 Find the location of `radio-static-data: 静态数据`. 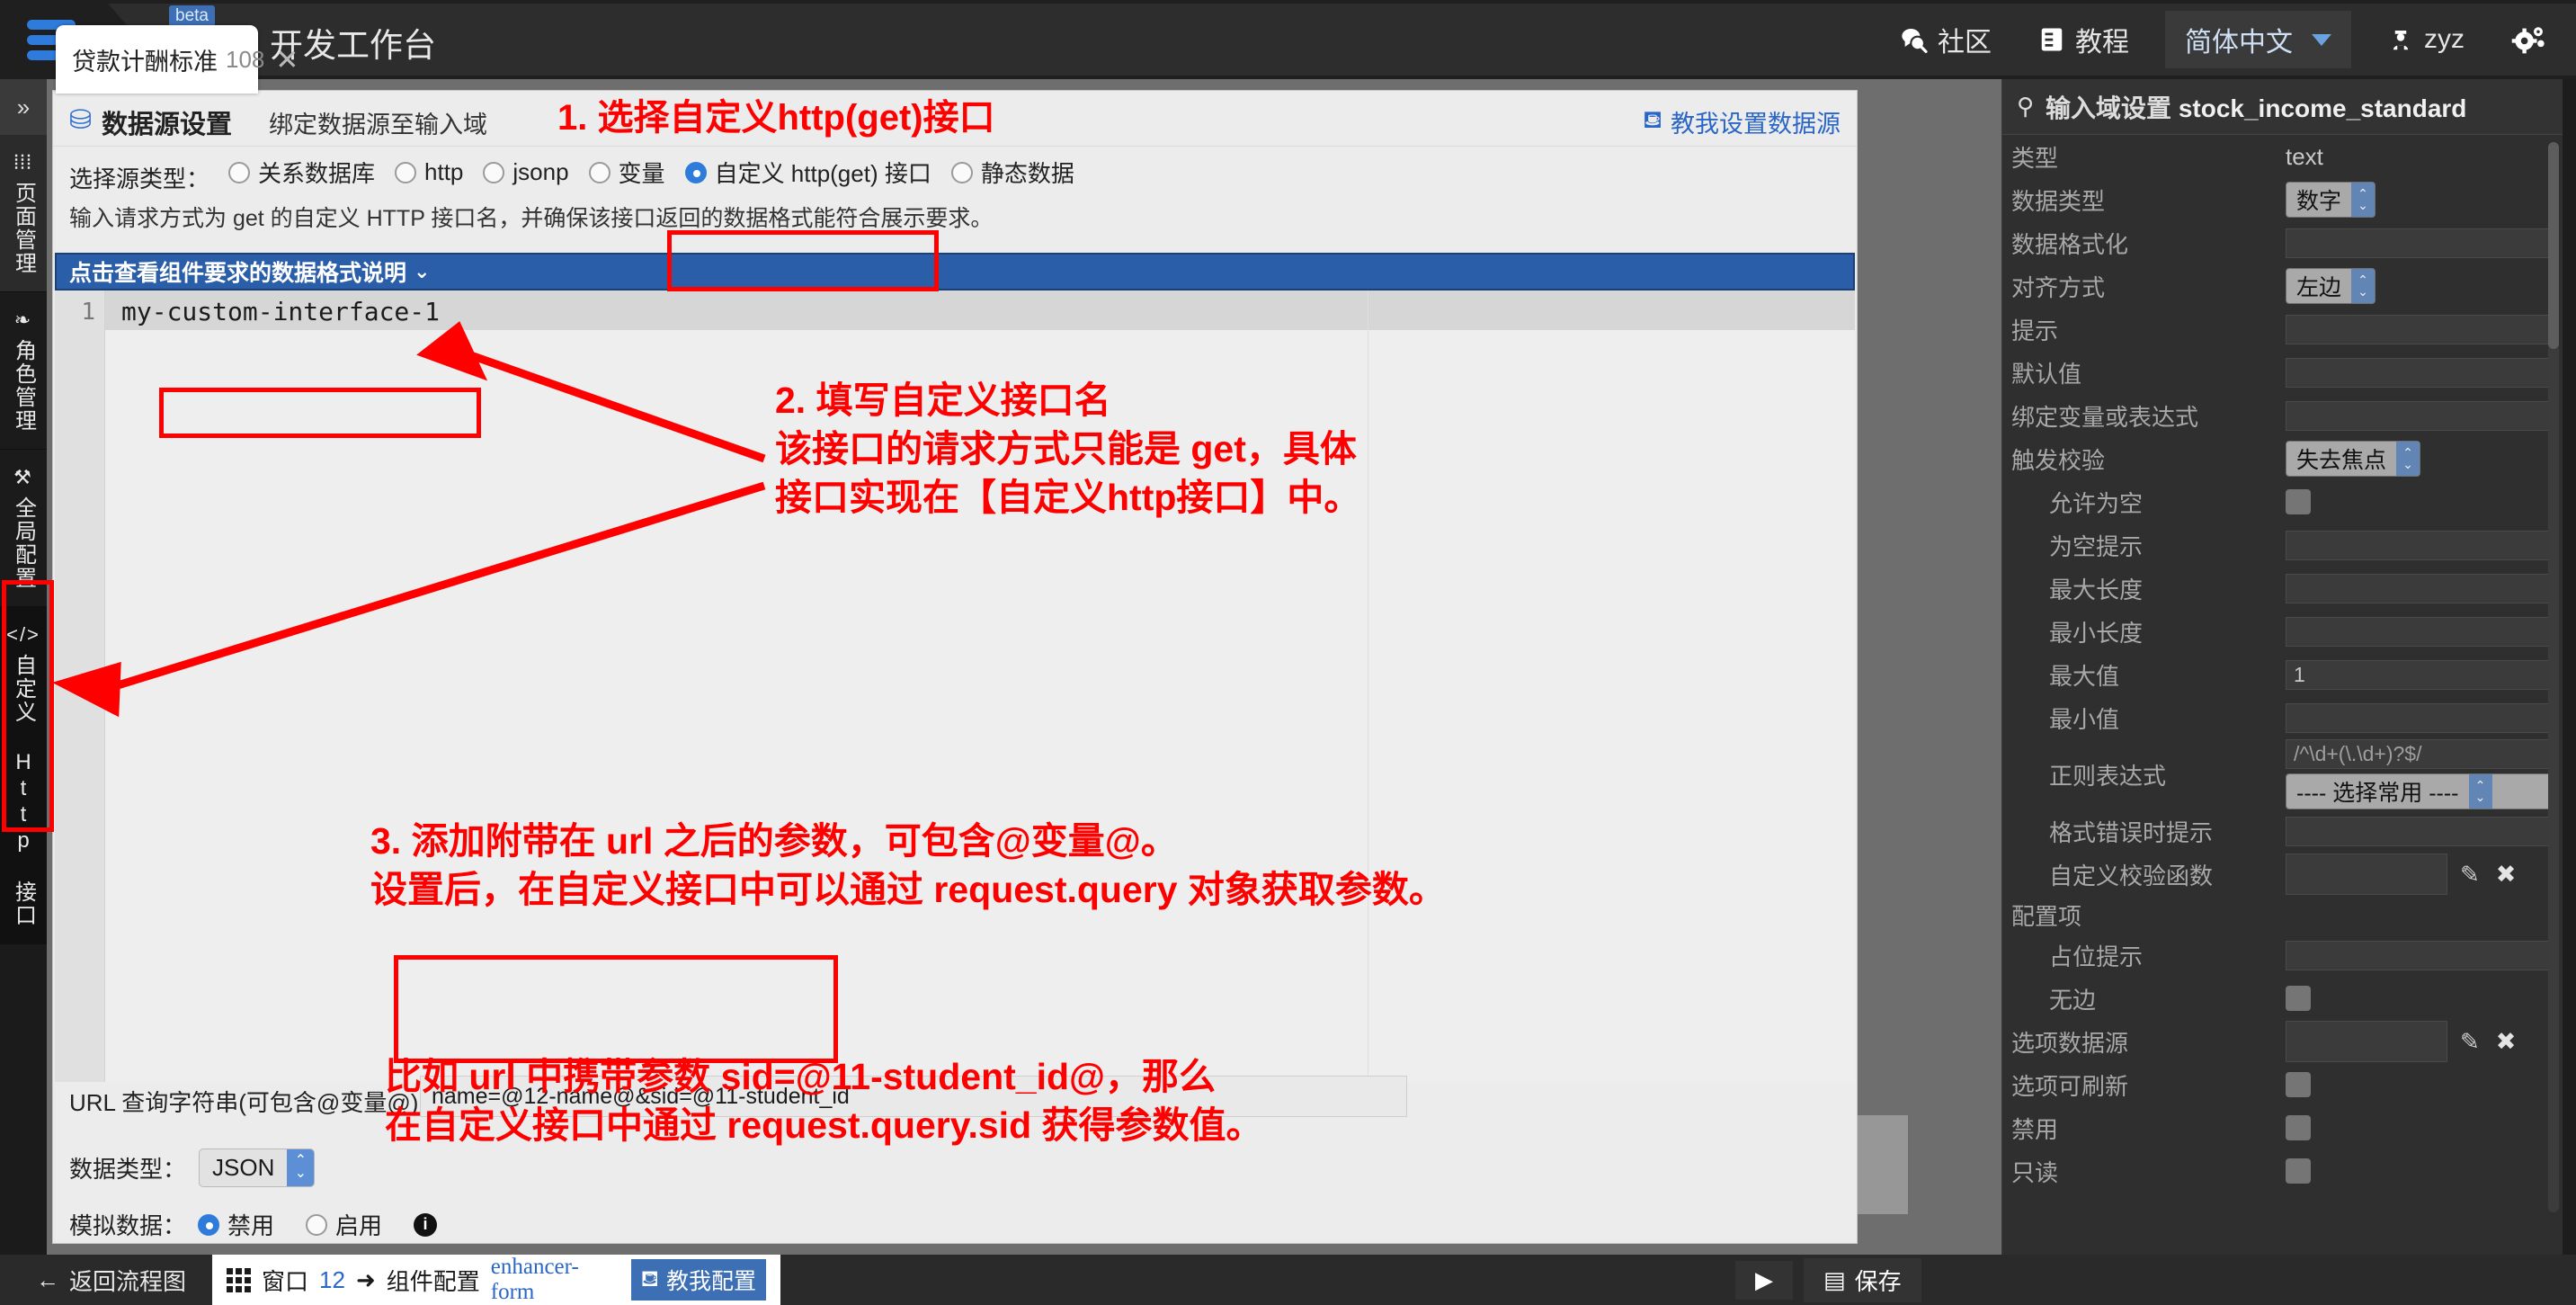

radio-static-data: 静态数据 is located at coordinates (1012, 173).